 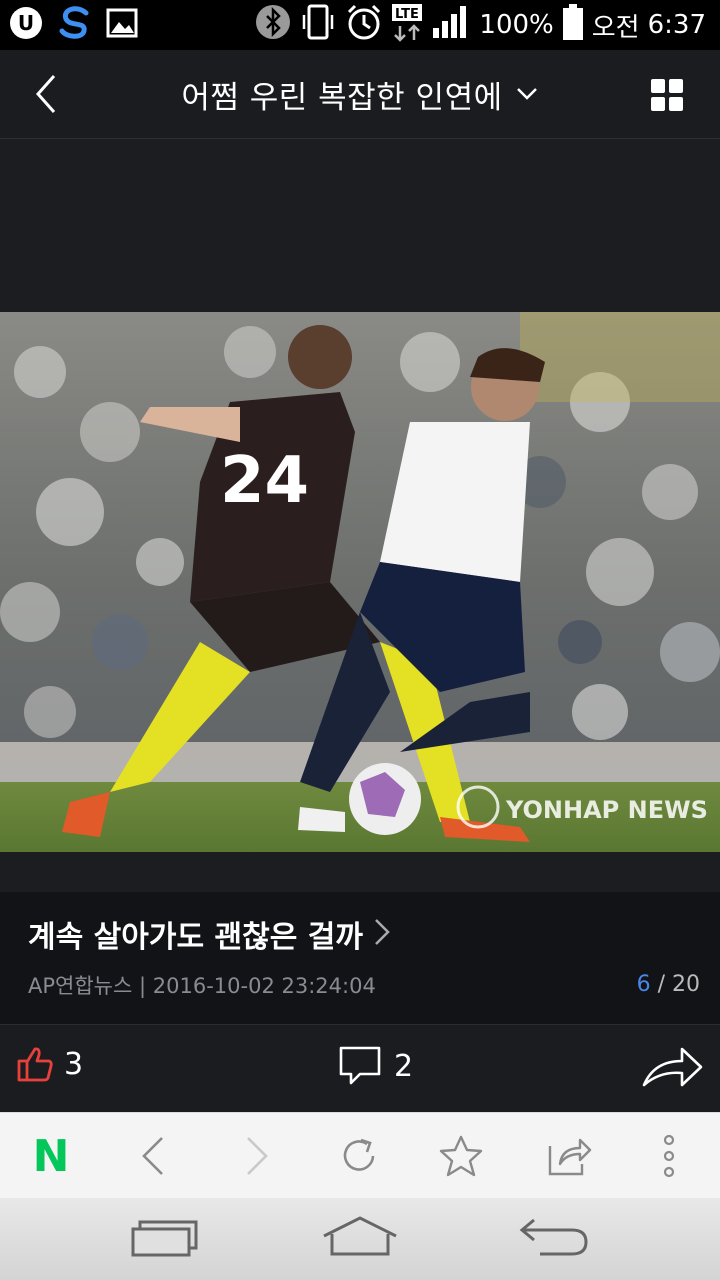 I want to click on grid-icon, so click(x=667, y=95).